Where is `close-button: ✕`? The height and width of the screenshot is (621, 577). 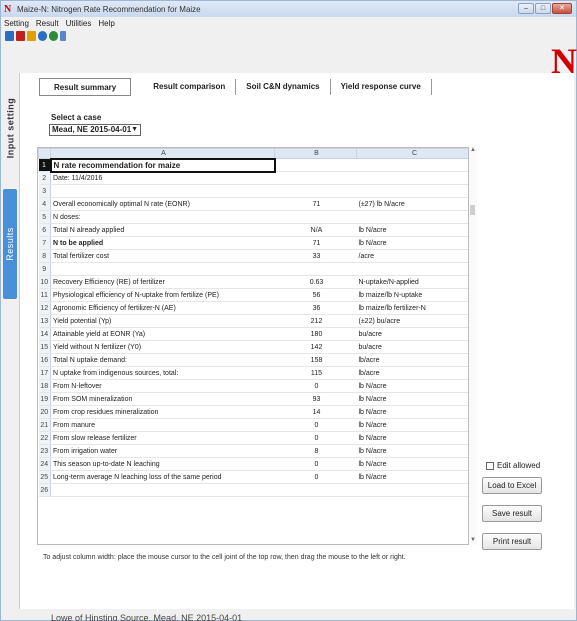
close-button: ✕ is located at coordinates (562, 8).